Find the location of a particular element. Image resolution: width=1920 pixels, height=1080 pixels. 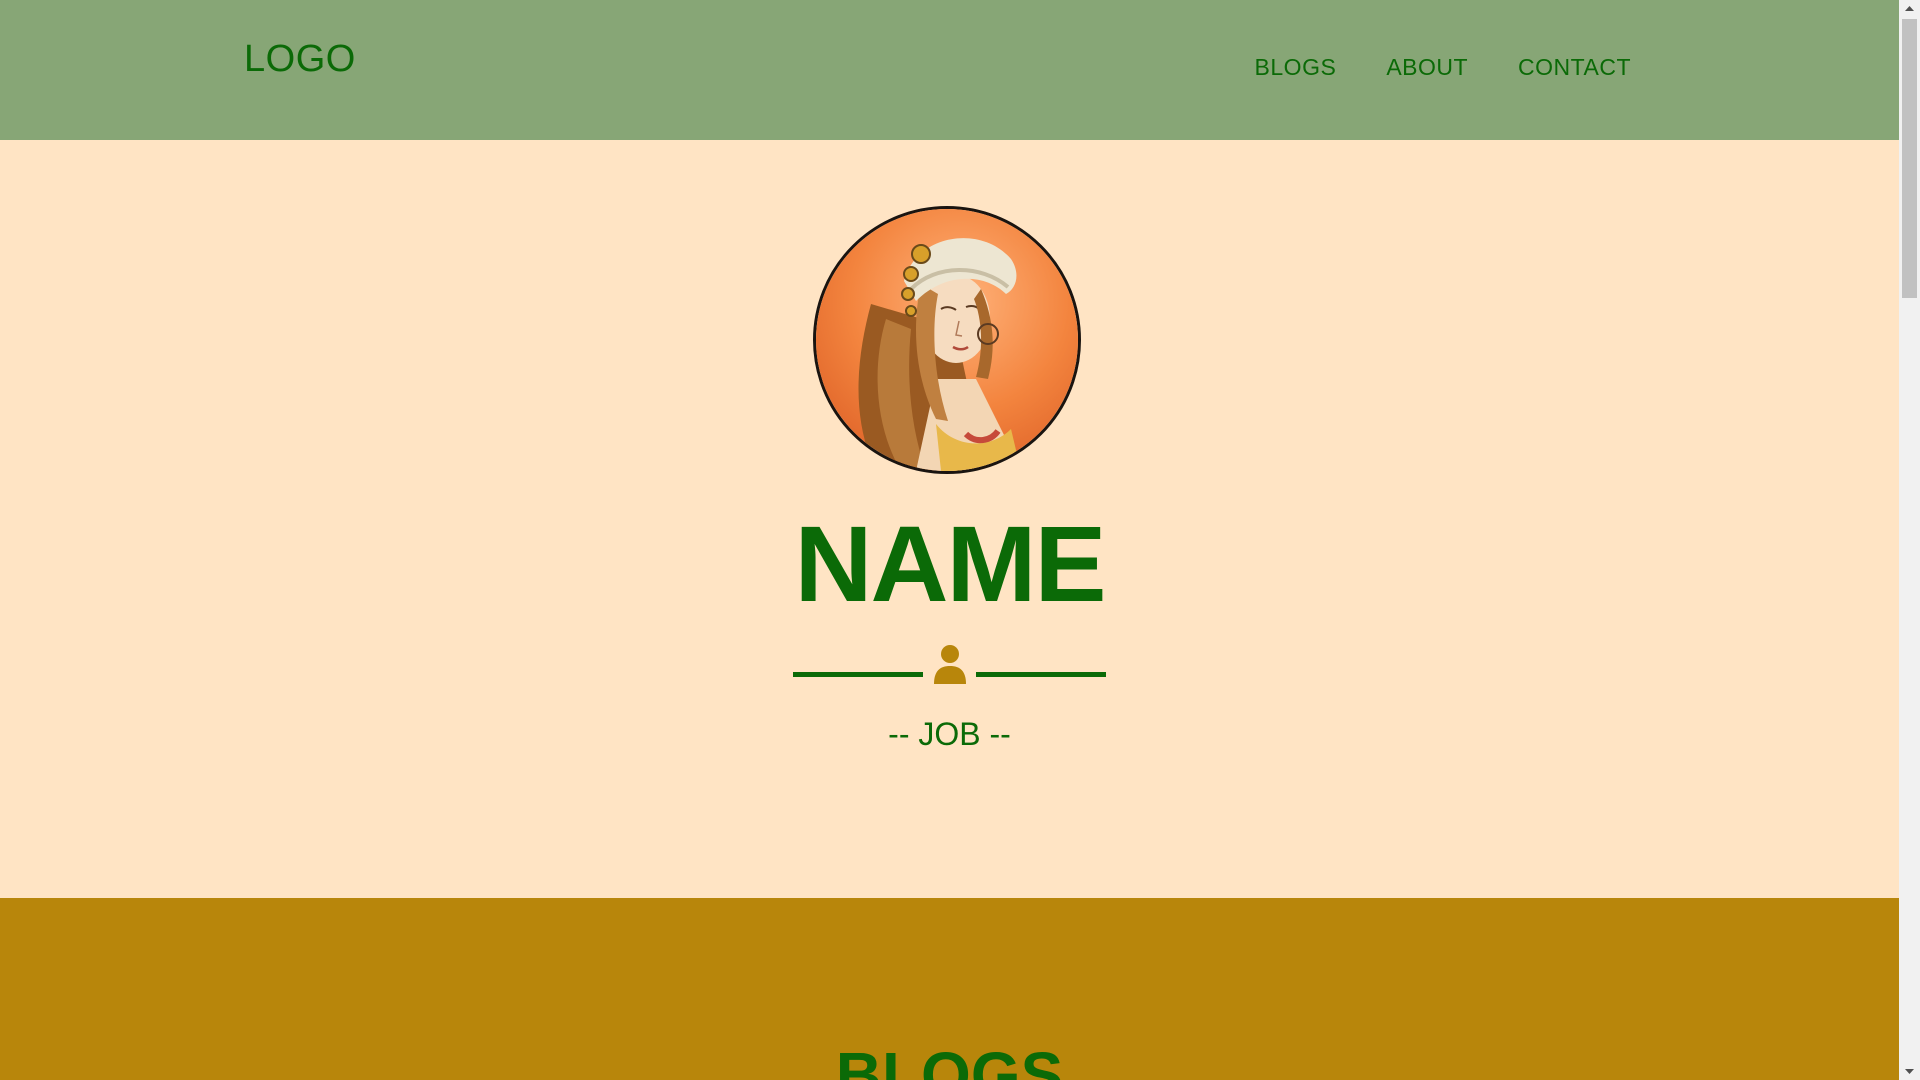

divider-line-right is located at coordinates (1041, 674).